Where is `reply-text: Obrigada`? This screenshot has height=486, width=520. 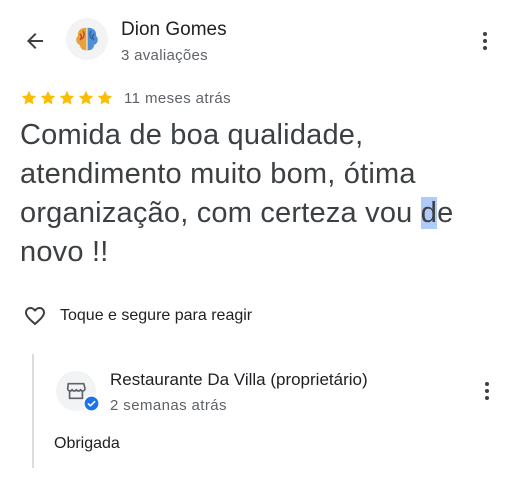
reply-text: Obrigada is located at coordinates (87, 443).